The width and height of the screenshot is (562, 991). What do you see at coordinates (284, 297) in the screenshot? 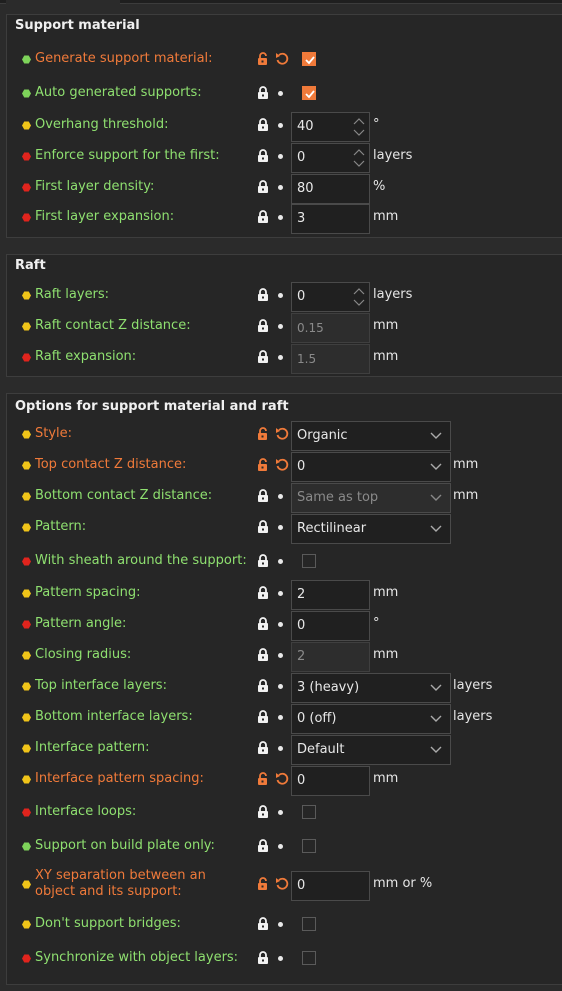
I see `row-raft-layers: Raft layers: 0 layers` at bounding box center [284, 297].